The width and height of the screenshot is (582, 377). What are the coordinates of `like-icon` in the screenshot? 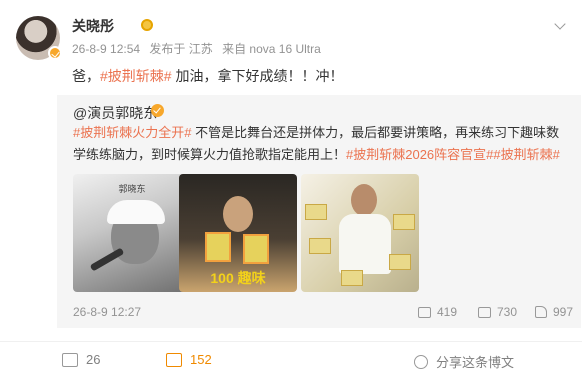 It's located at (541, 312).